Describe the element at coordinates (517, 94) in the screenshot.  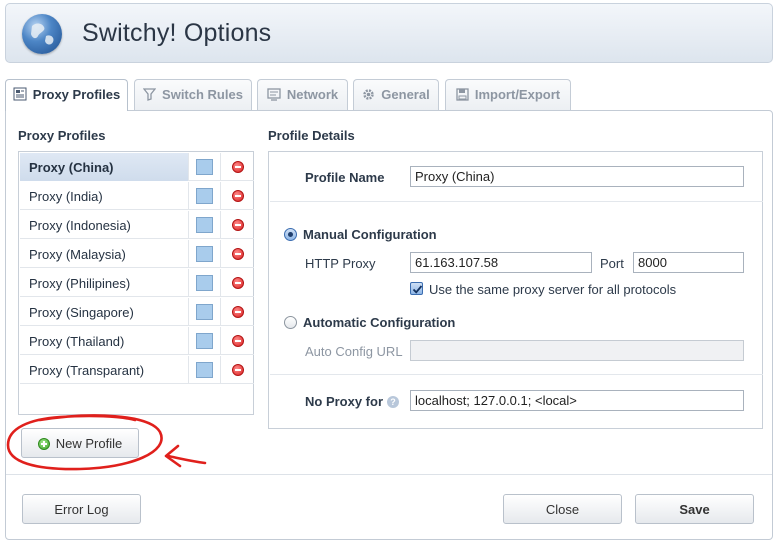
I see `tab-label: Import/Export` at that location.